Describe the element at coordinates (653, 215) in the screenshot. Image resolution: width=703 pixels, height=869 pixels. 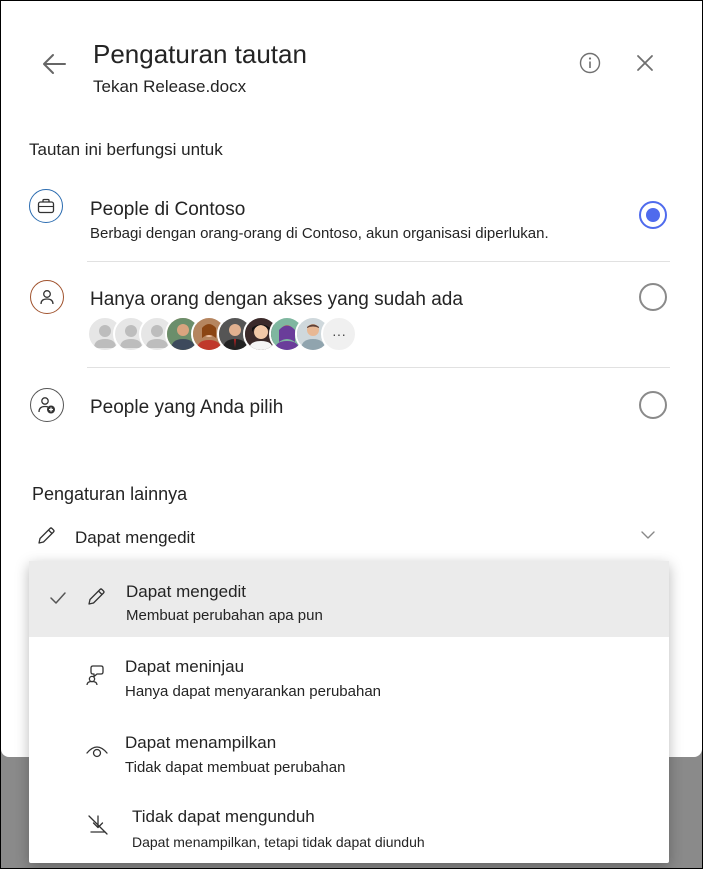
I see `radio-selected` at that location.